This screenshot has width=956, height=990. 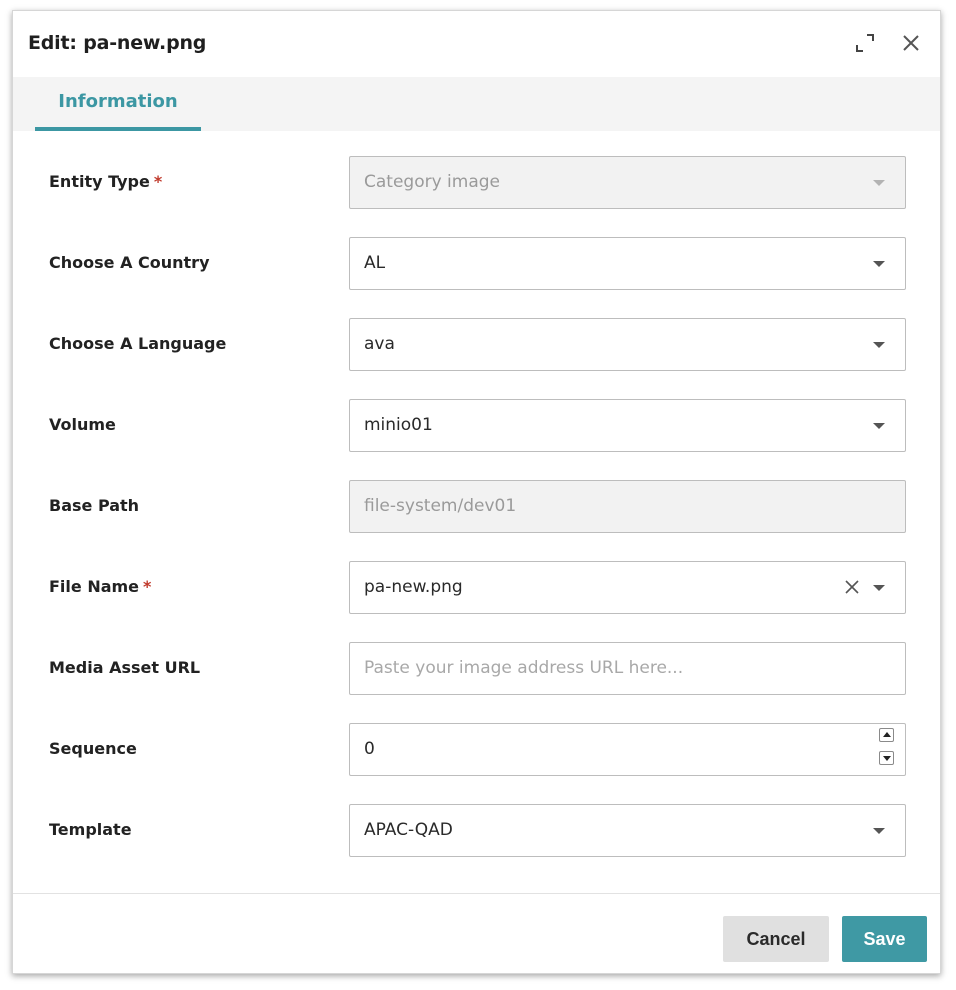 What do you see at coordinates (627, 182) in the screenshot?
I see `entity-type-select: Category image` at bounding box center [627, 182].